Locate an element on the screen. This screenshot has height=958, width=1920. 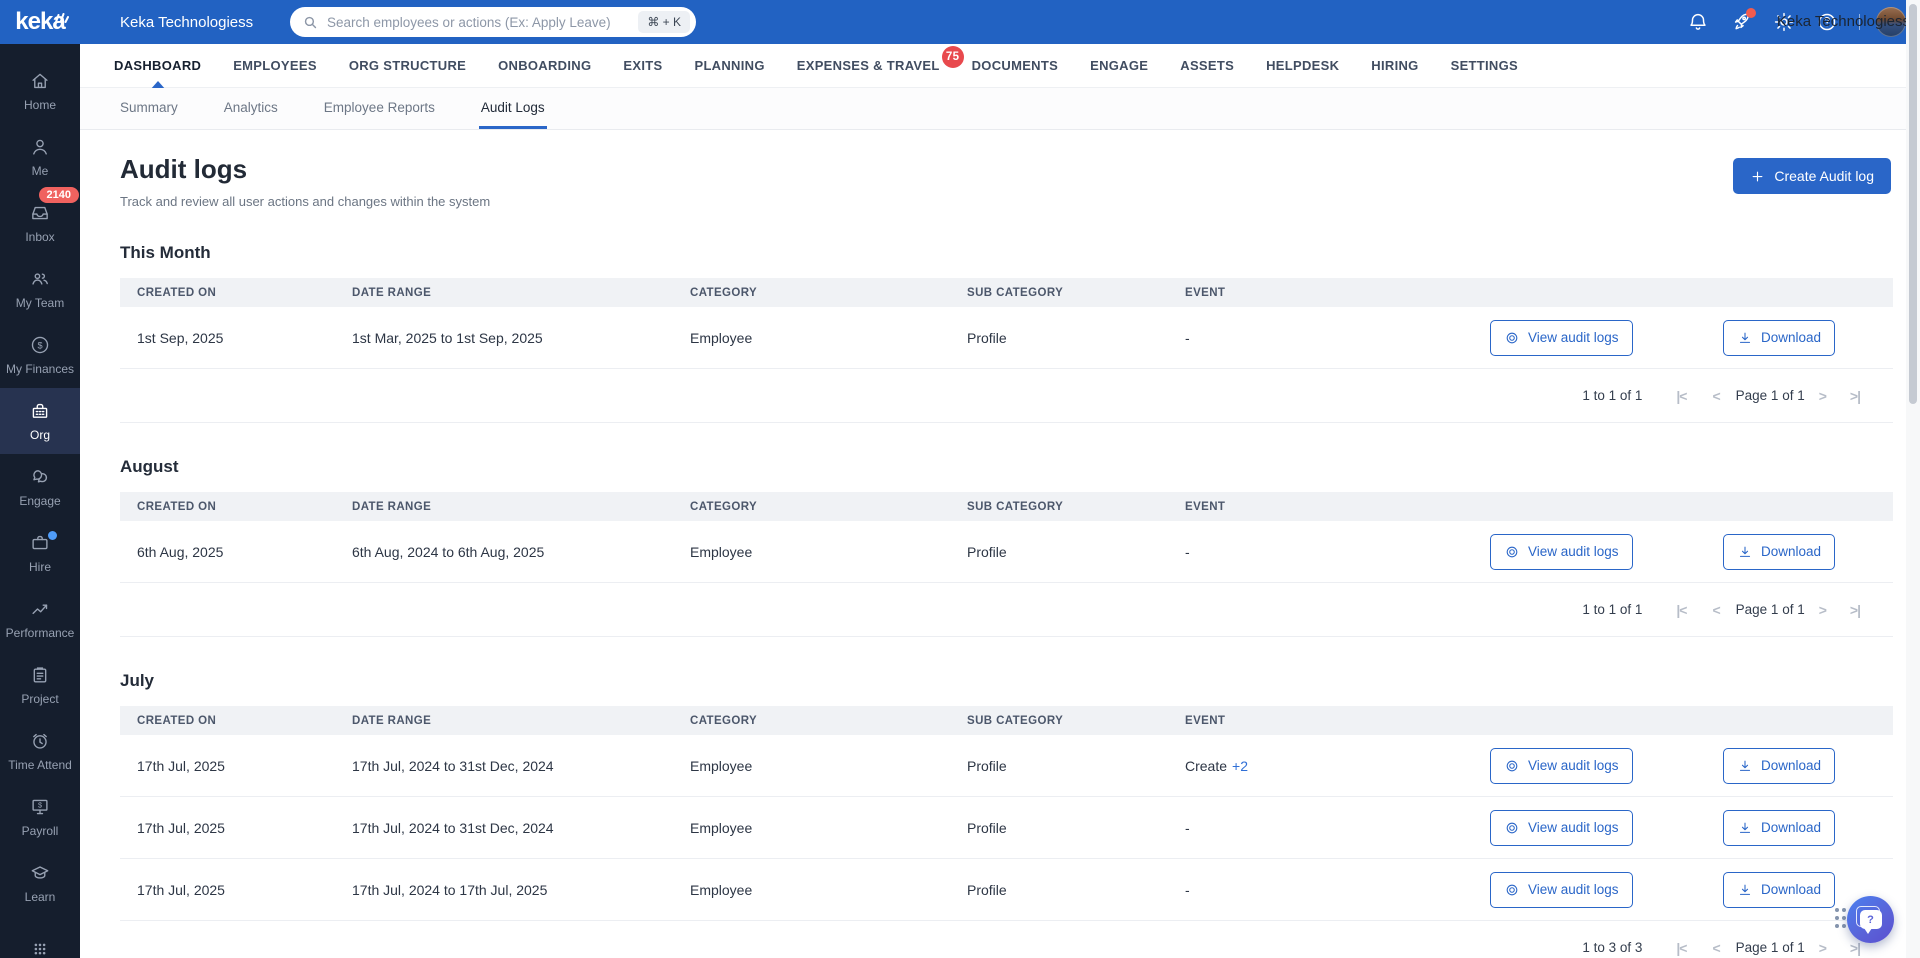
keka-logo: keka is located at coordinates (40, 22).